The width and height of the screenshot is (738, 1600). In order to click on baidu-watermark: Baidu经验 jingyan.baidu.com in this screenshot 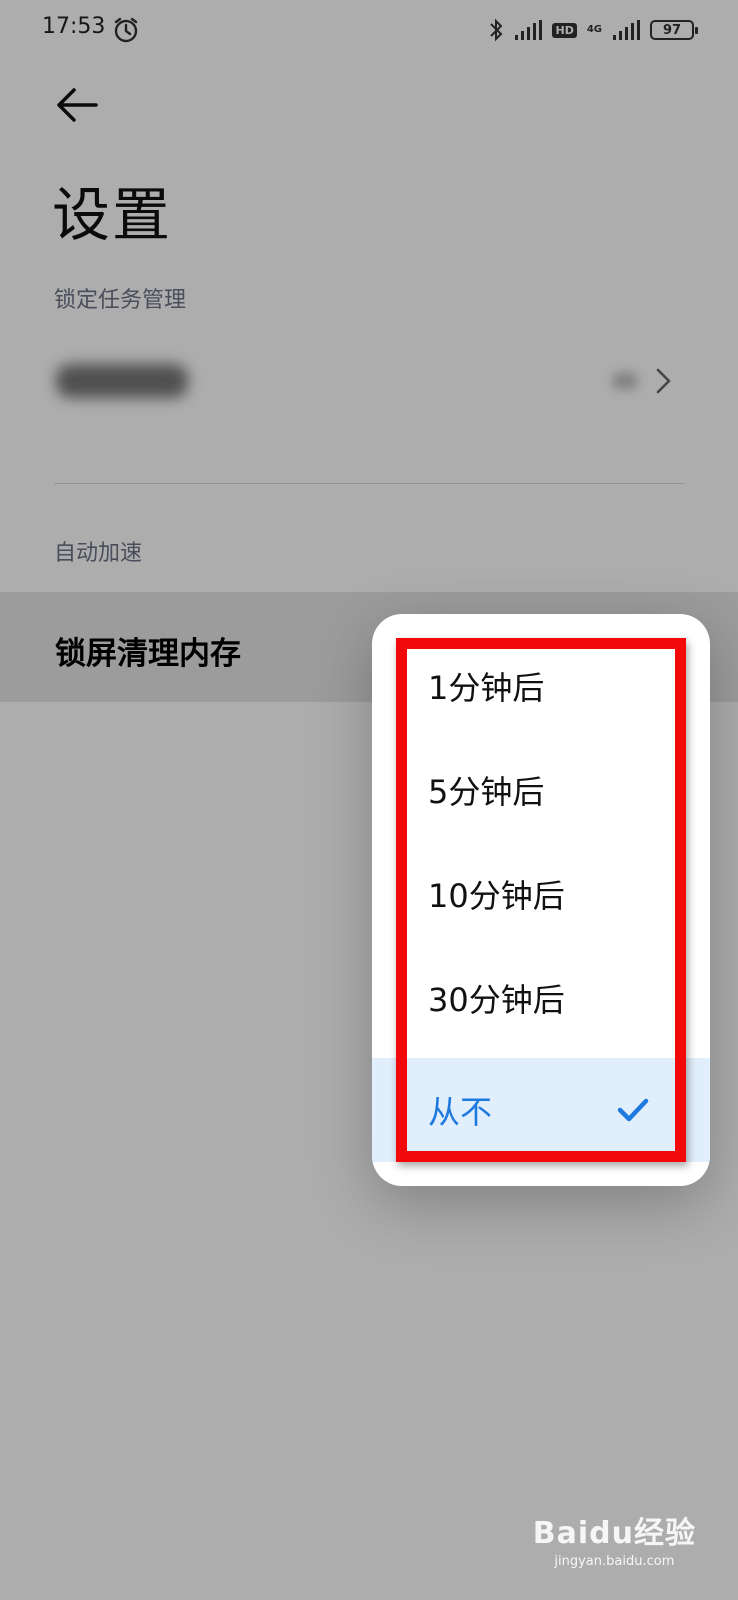, I will do `click(614, 1538)`.